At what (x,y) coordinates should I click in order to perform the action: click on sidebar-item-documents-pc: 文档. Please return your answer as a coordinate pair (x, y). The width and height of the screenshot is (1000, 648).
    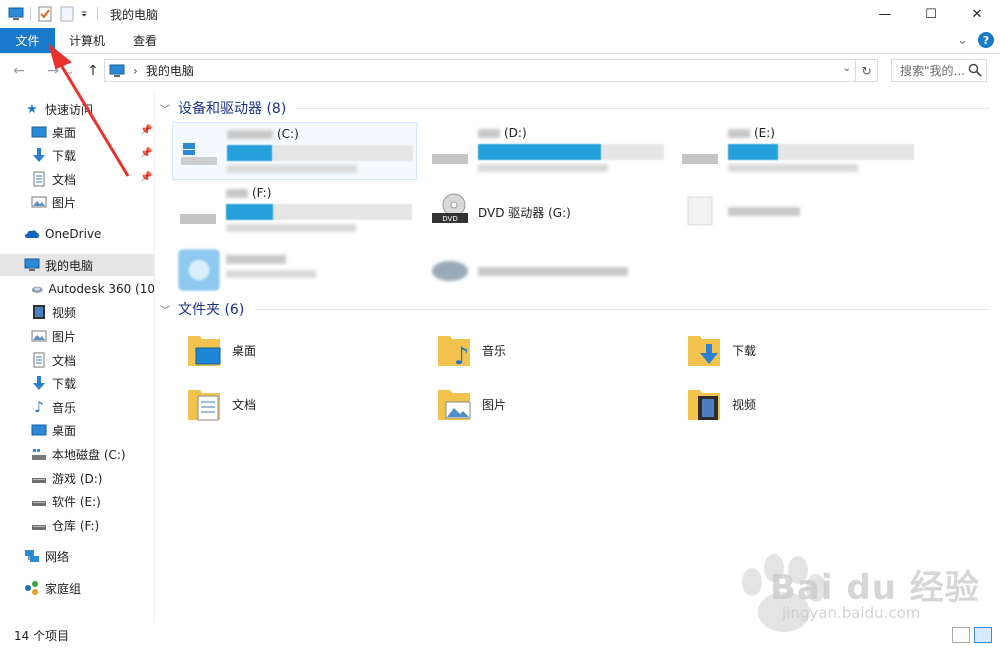
    Looking at the image, I should click on (77, 360).